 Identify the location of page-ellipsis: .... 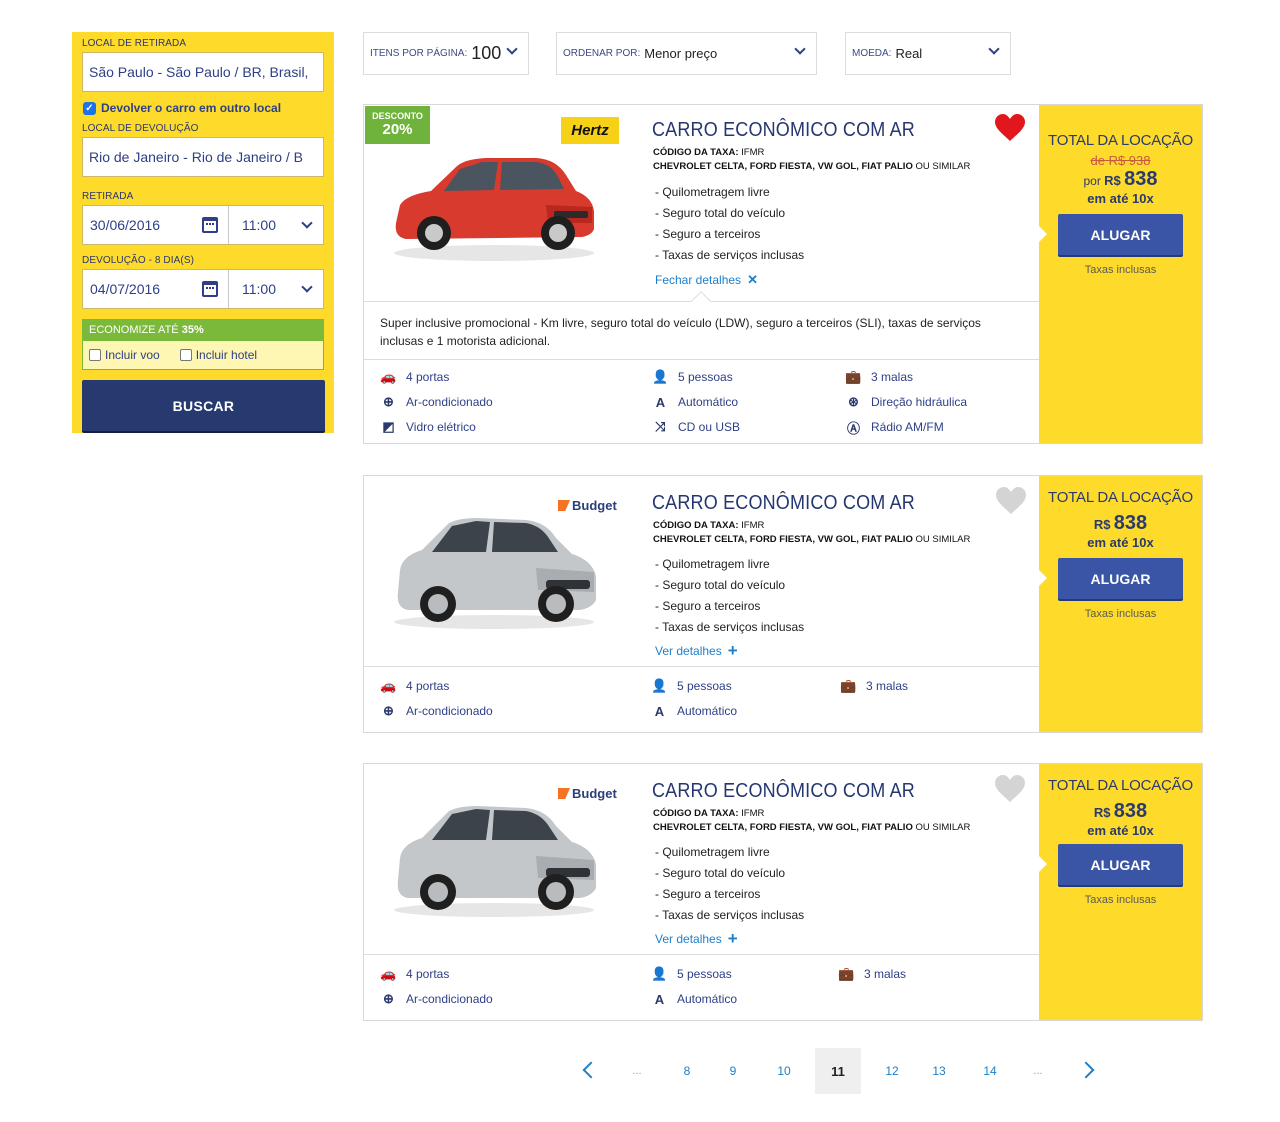
(637, 1071).